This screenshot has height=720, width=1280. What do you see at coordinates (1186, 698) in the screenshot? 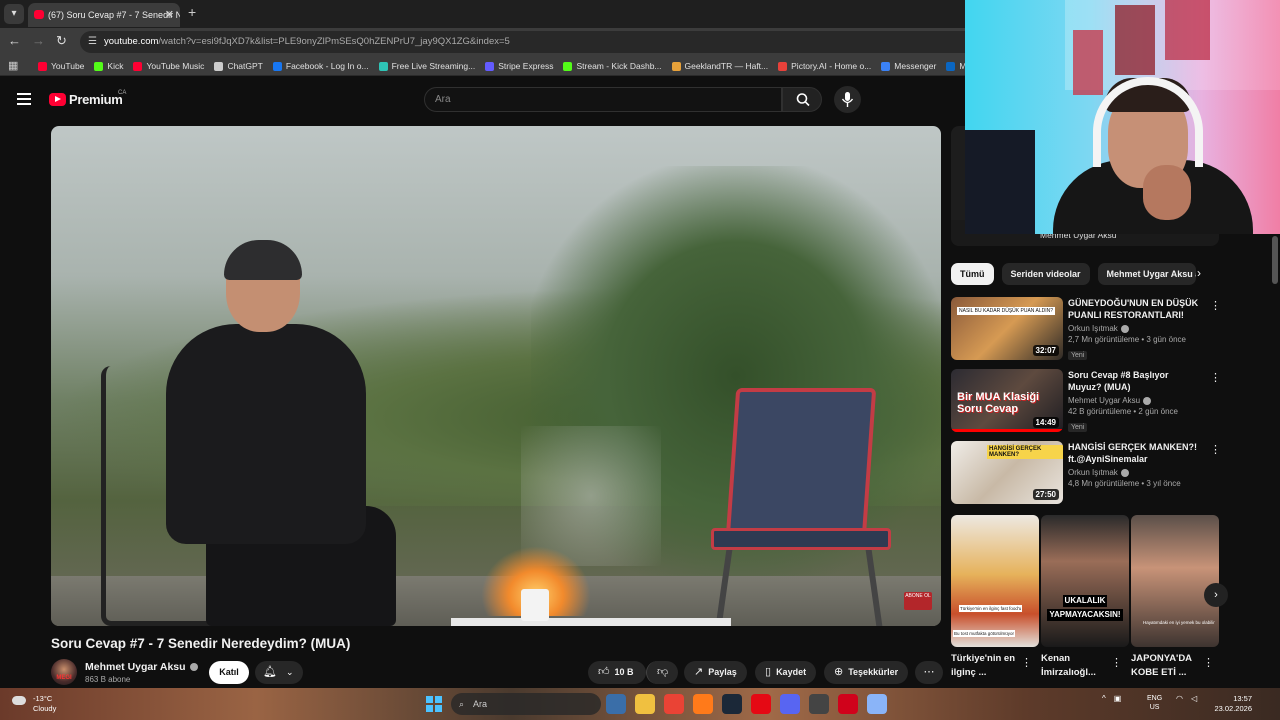
I see `network-volume-tray: ◠ ◁` at bounding box center [1186, 698].